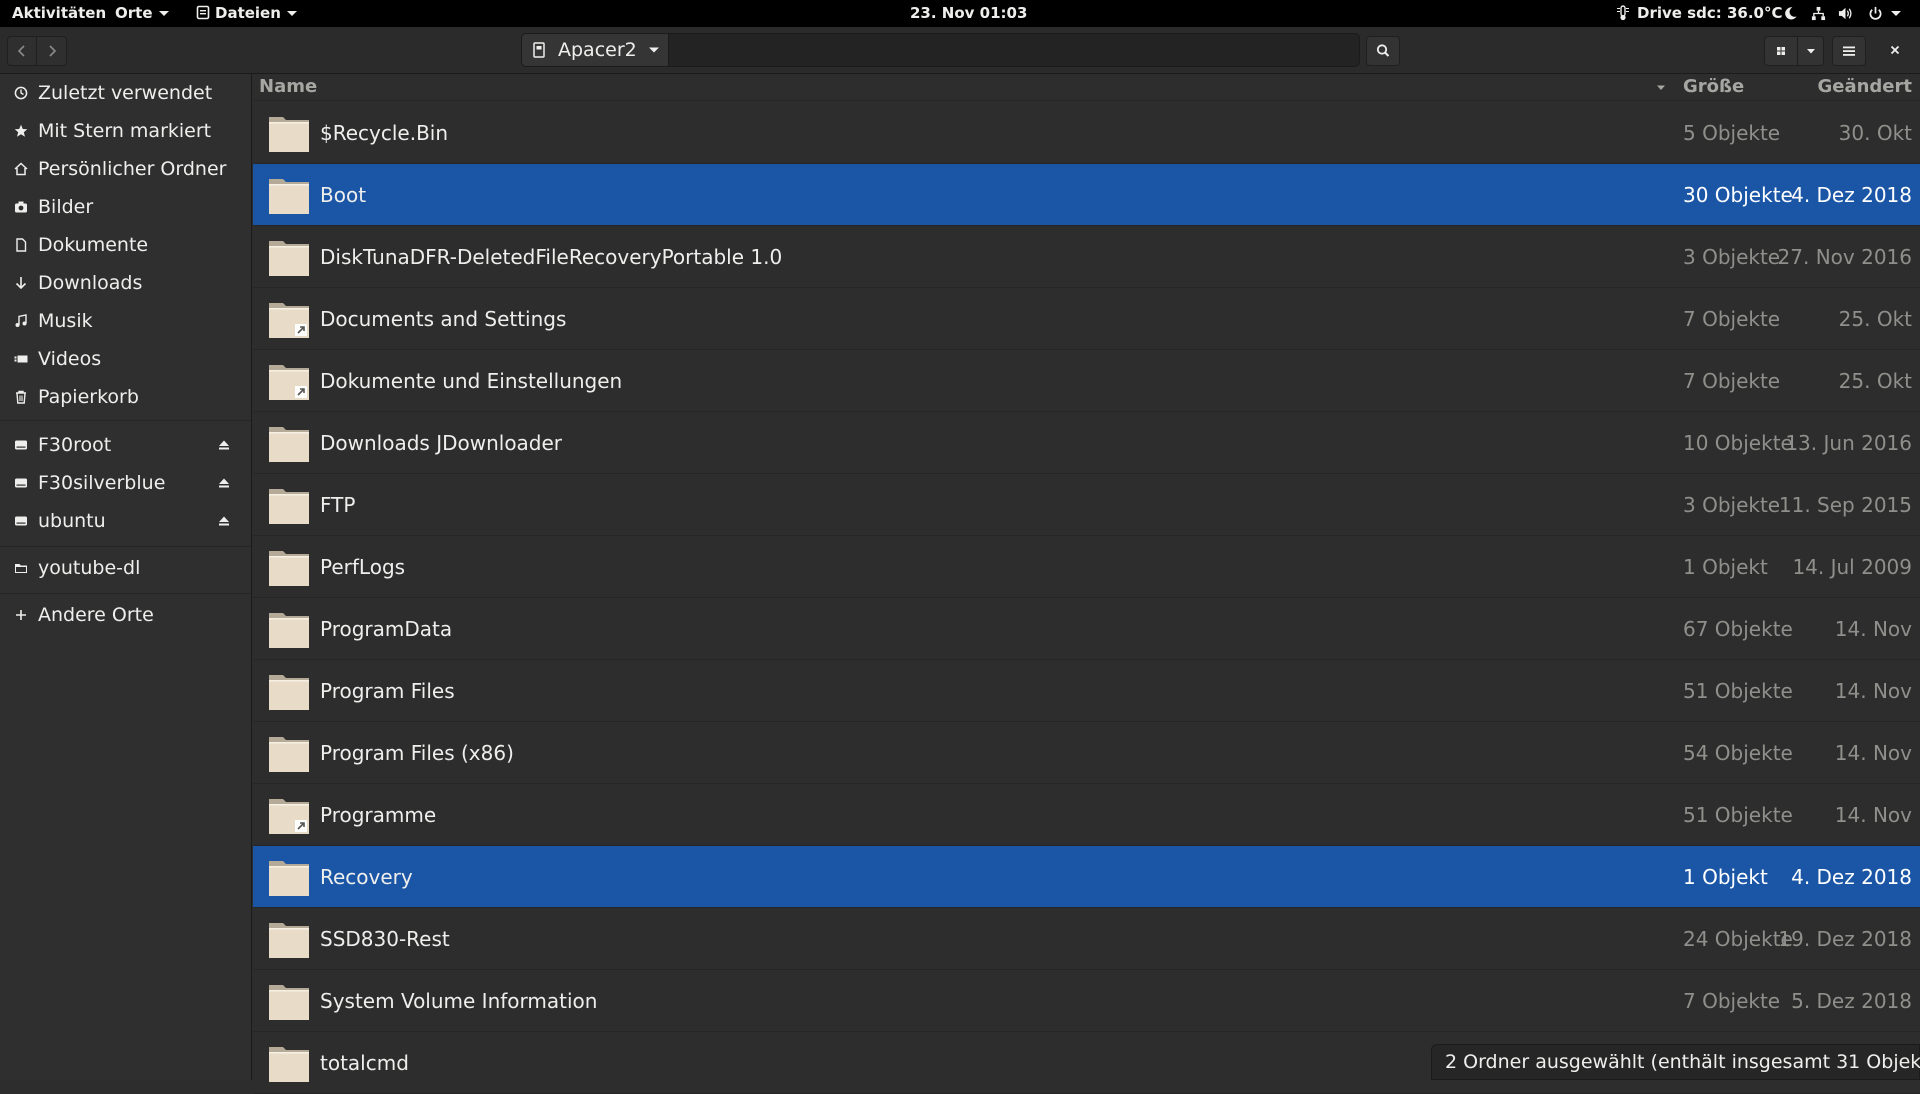 The width and height of the screenshot is (1920, 1094). What do you see at coordinates (1875, 13) in the screenshot?
I see `power-icon` at bounding box center [1875, 13].